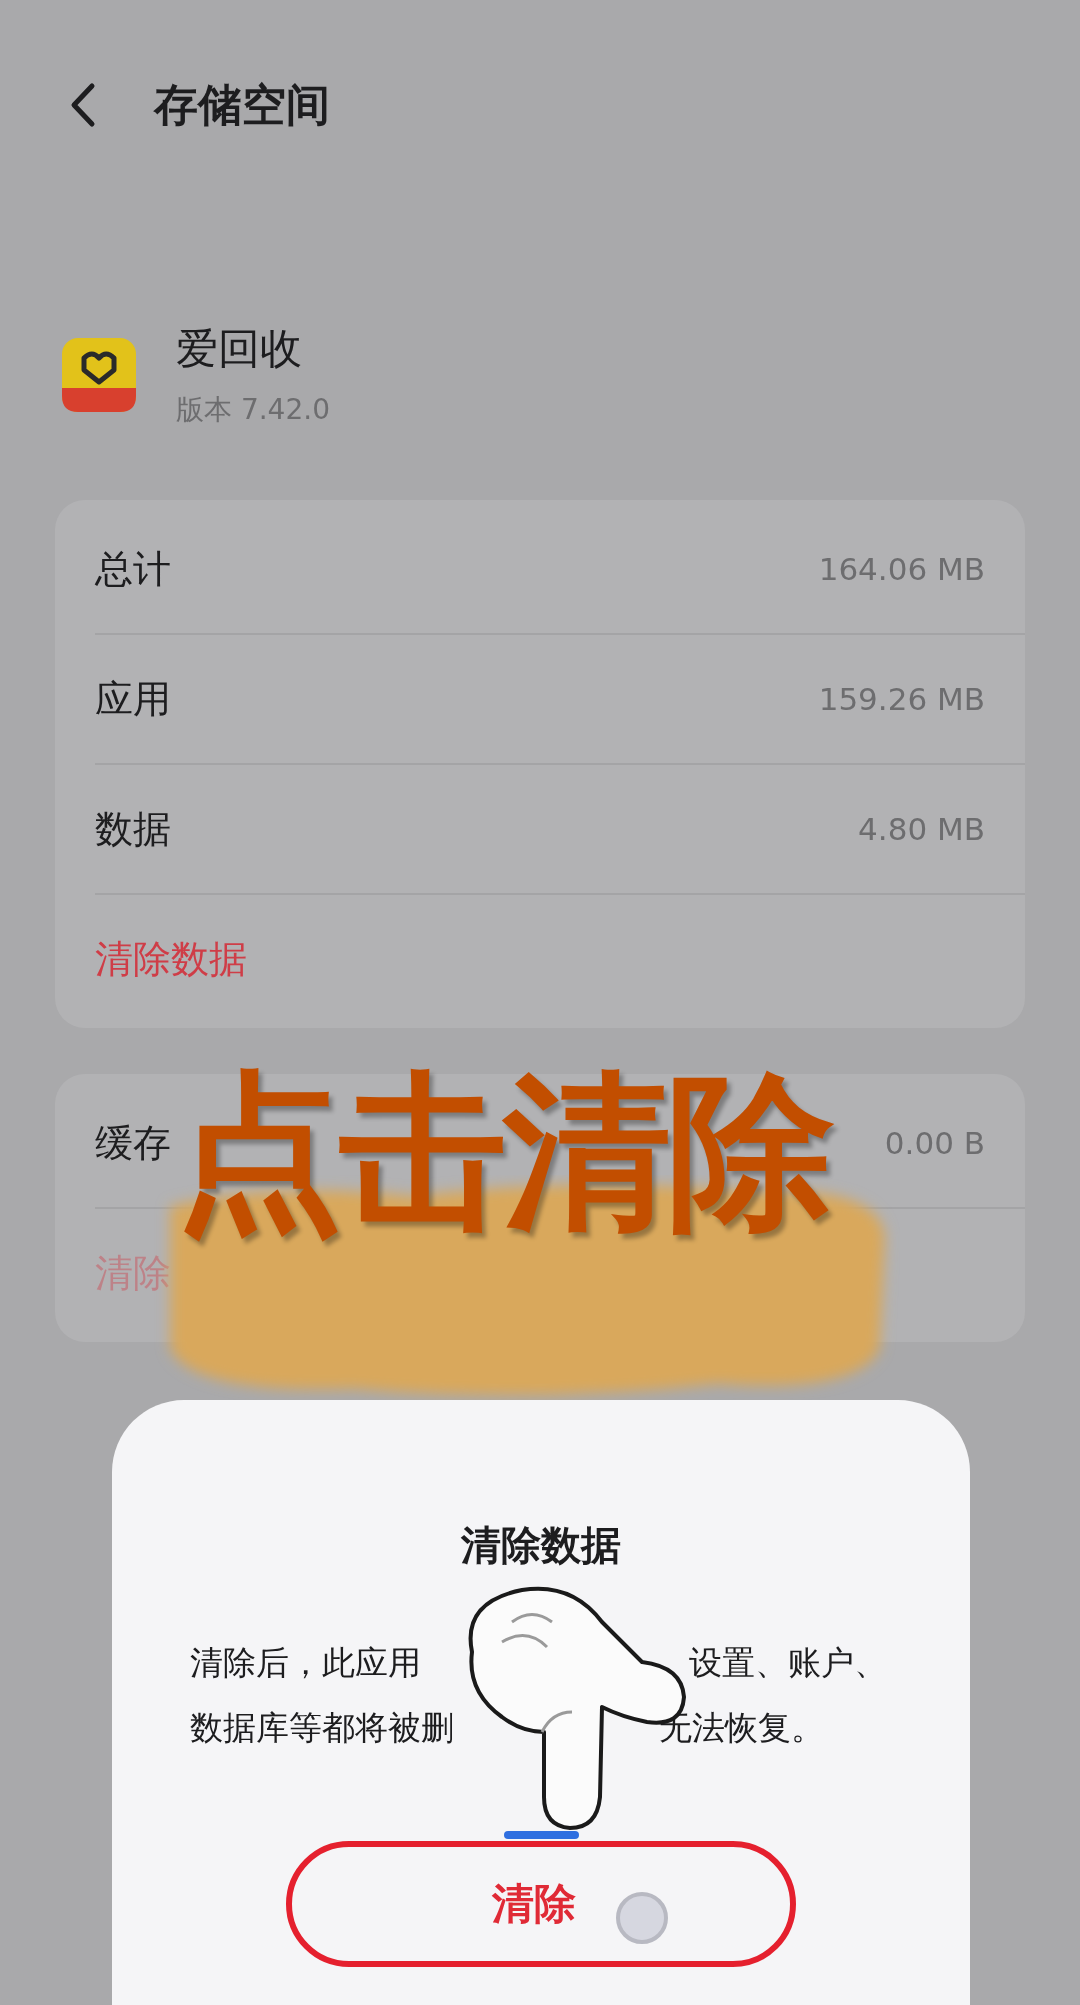 The height and width of the screenshot is (2005, 1080). What do you see at coordinates (99, 375) in the screenshot?
I see `app-icon` at bounding box center [99, 375].